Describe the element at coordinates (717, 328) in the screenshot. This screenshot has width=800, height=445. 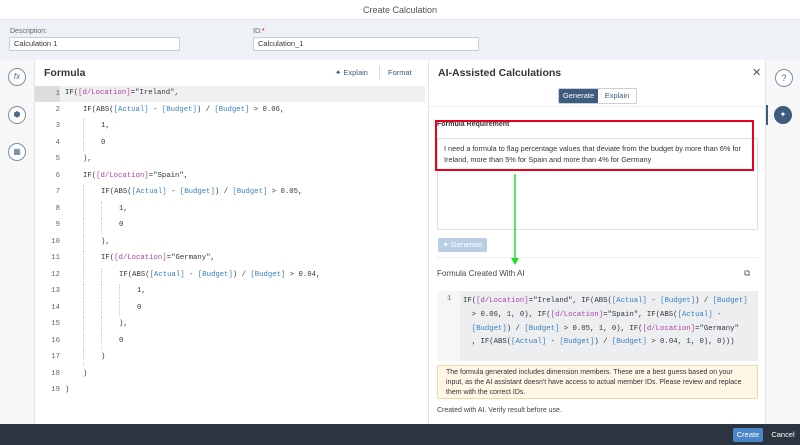
I see `code-token: ="Germany"` at that location.